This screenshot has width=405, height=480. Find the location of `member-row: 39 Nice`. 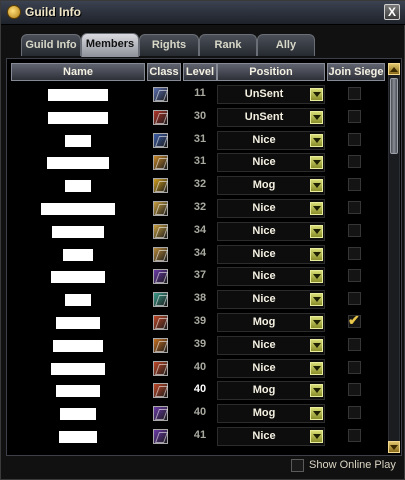

member-row: 39 Nice is located at coordinates (198, 345).